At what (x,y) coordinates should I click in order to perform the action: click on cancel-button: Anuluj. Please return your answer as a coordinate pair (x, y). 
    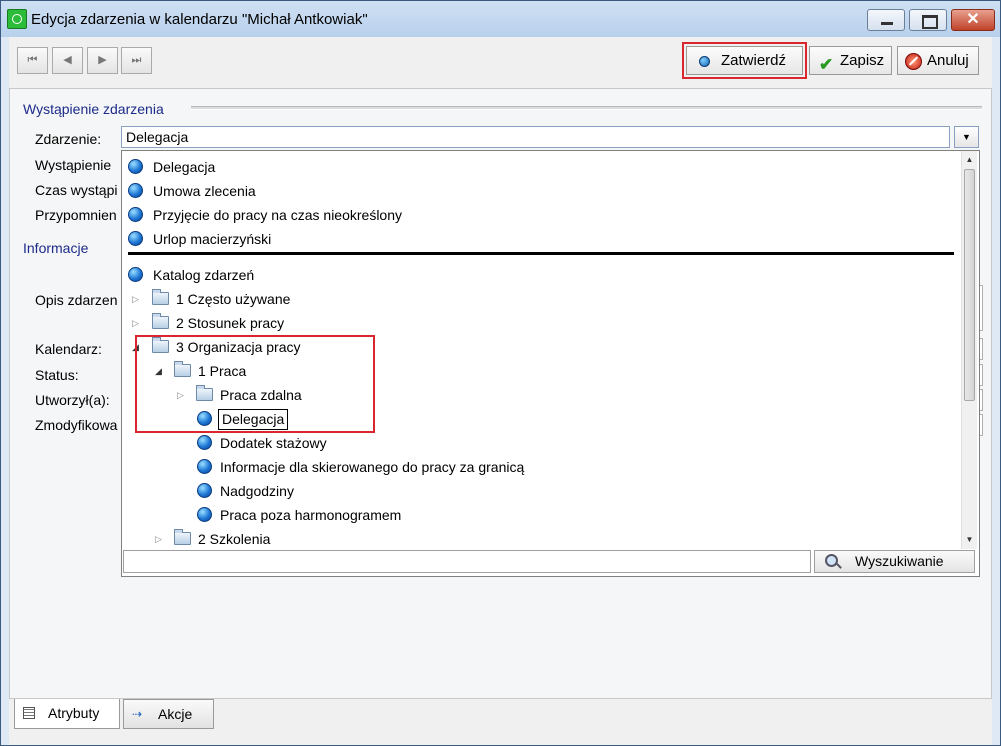
    Looking at the image, I should click on (938, 60).